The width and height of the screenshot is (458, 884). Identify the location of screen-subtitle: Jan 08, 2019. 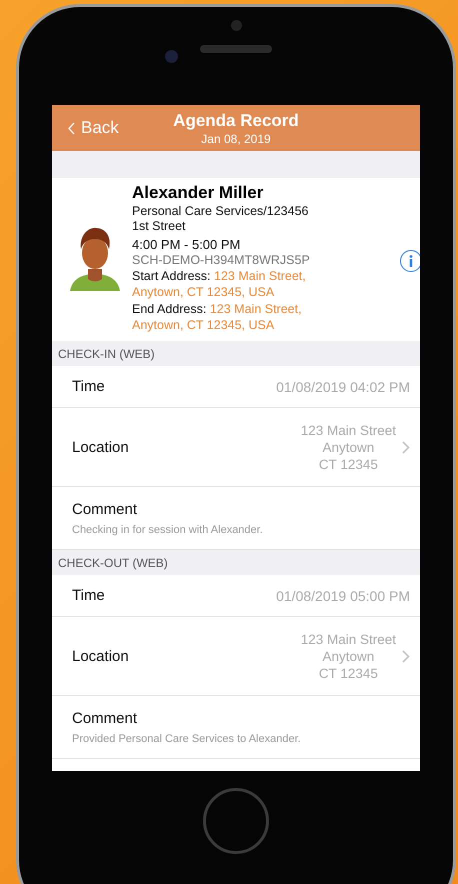
(236, 139).